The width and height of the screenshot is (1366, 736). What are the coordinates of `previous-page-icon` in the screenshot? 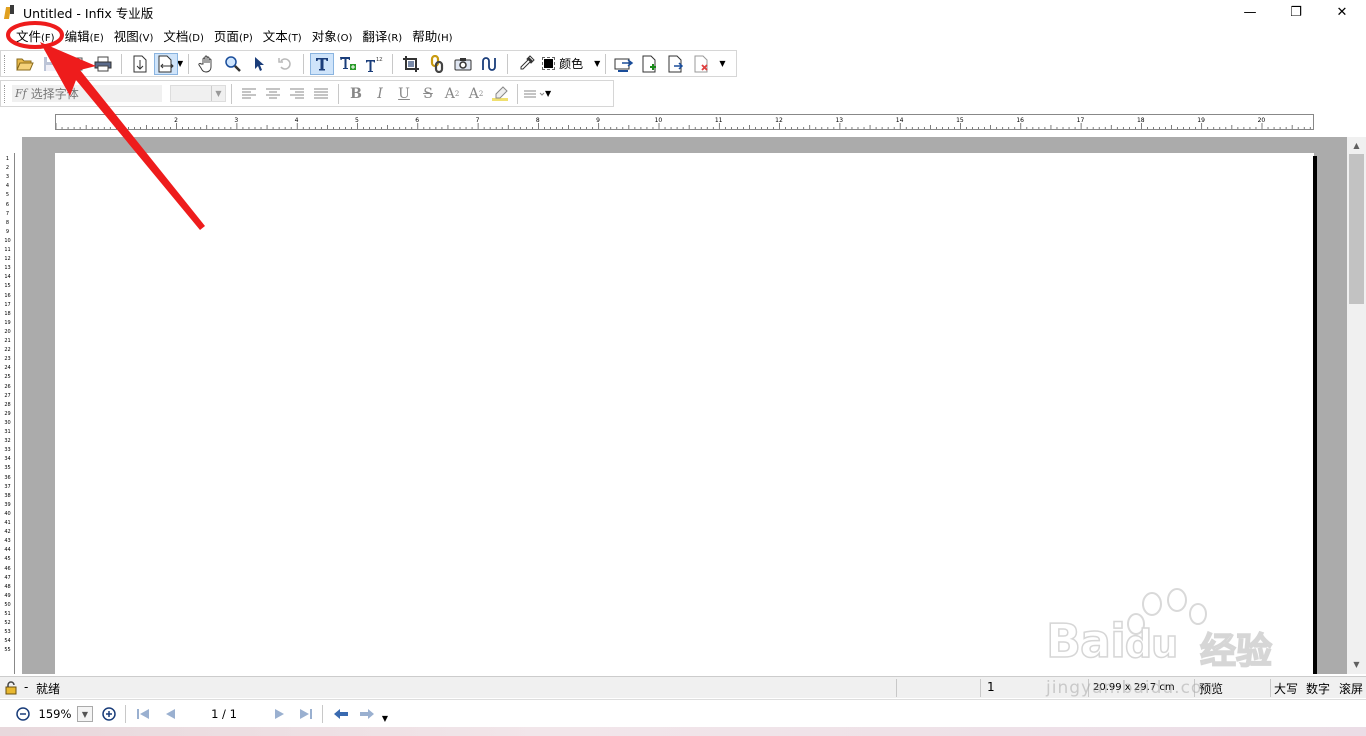 It's located at (170, 714).